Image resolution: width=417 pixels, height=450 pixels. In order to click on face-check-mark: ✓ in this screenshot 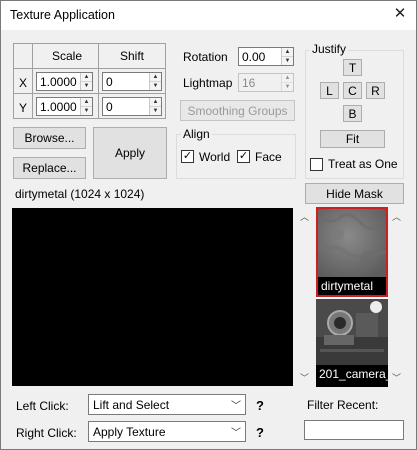, I will do `click(243, 156)`.